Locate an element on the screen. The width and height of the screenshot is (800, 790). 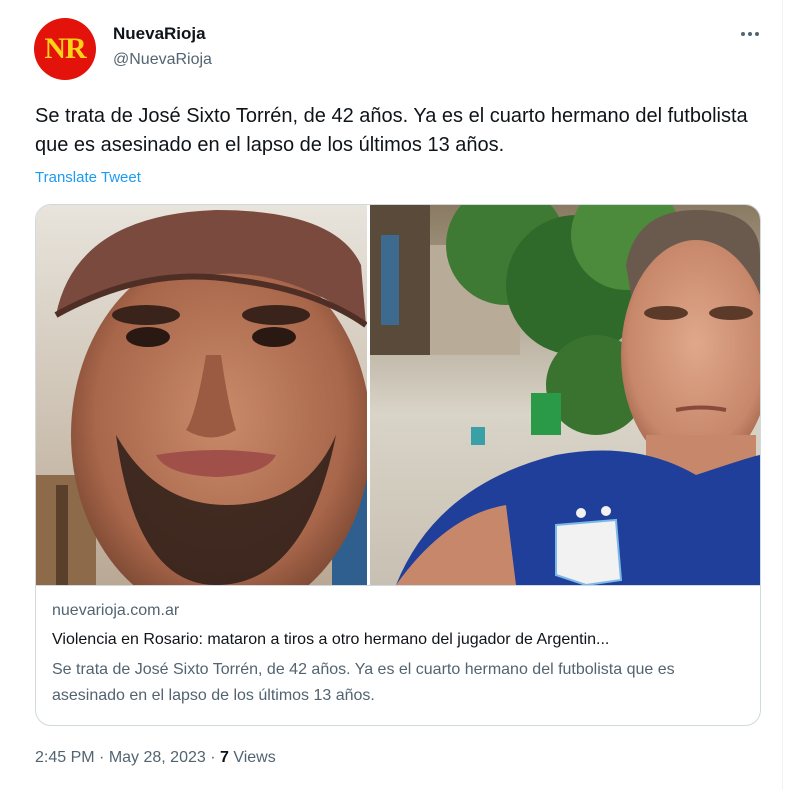
more-options-button is located at coordinates (750, 34).